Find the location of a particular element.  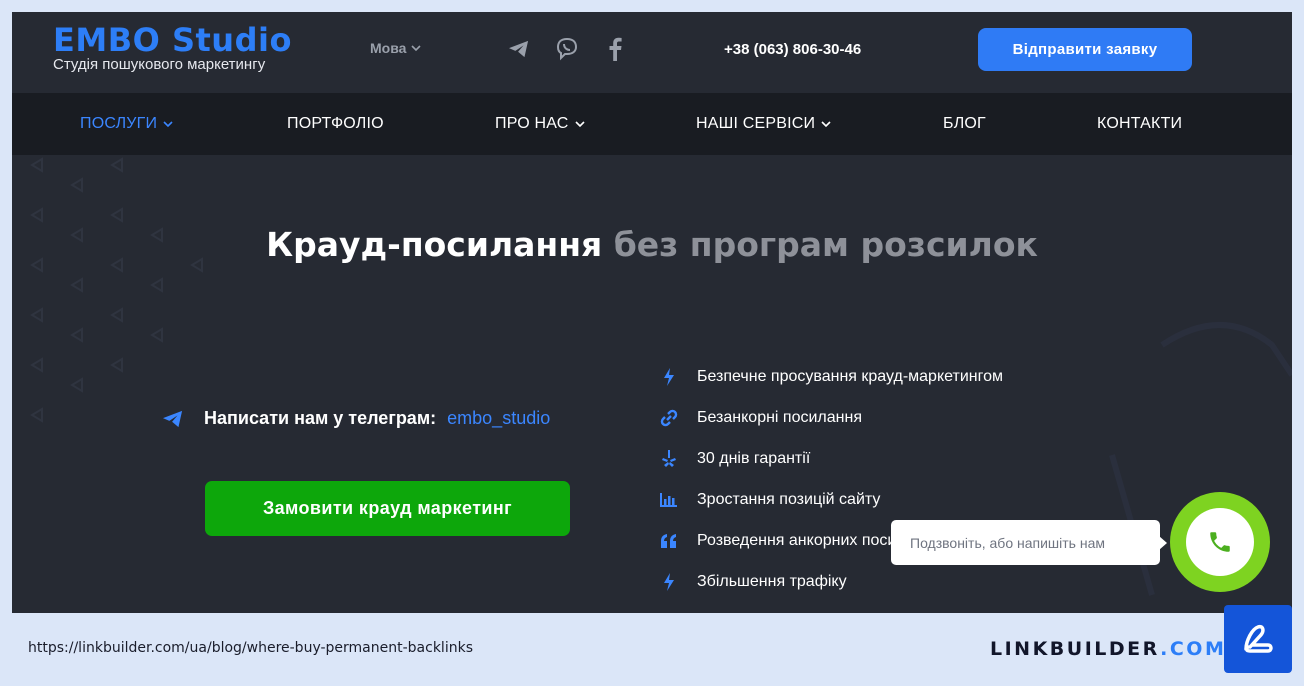

send-request-button: Відправити заявку is located at coordinates (1085, 49).